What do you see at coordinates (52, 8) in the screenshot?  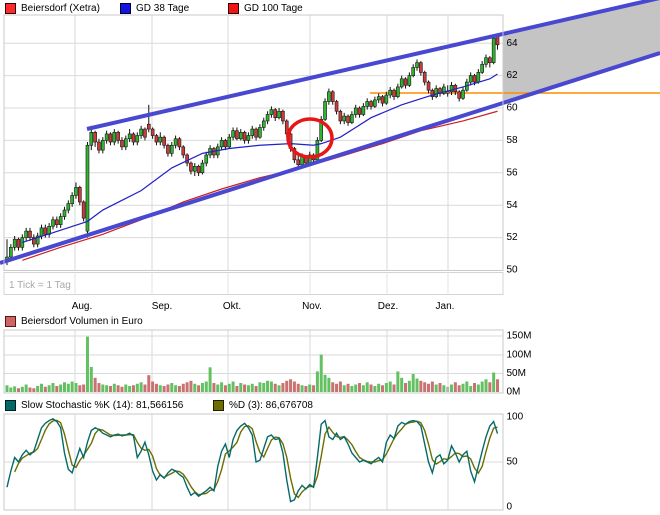 I see `legend-main-beiersdorf: Beiersdorf (Xetra)` at bounding box center [52, 8].